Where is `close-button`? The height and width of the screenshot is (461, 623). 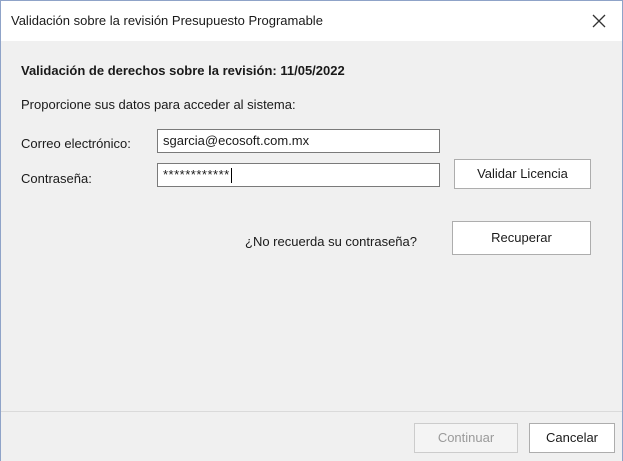 close-button is located at coordinates (599, 21).